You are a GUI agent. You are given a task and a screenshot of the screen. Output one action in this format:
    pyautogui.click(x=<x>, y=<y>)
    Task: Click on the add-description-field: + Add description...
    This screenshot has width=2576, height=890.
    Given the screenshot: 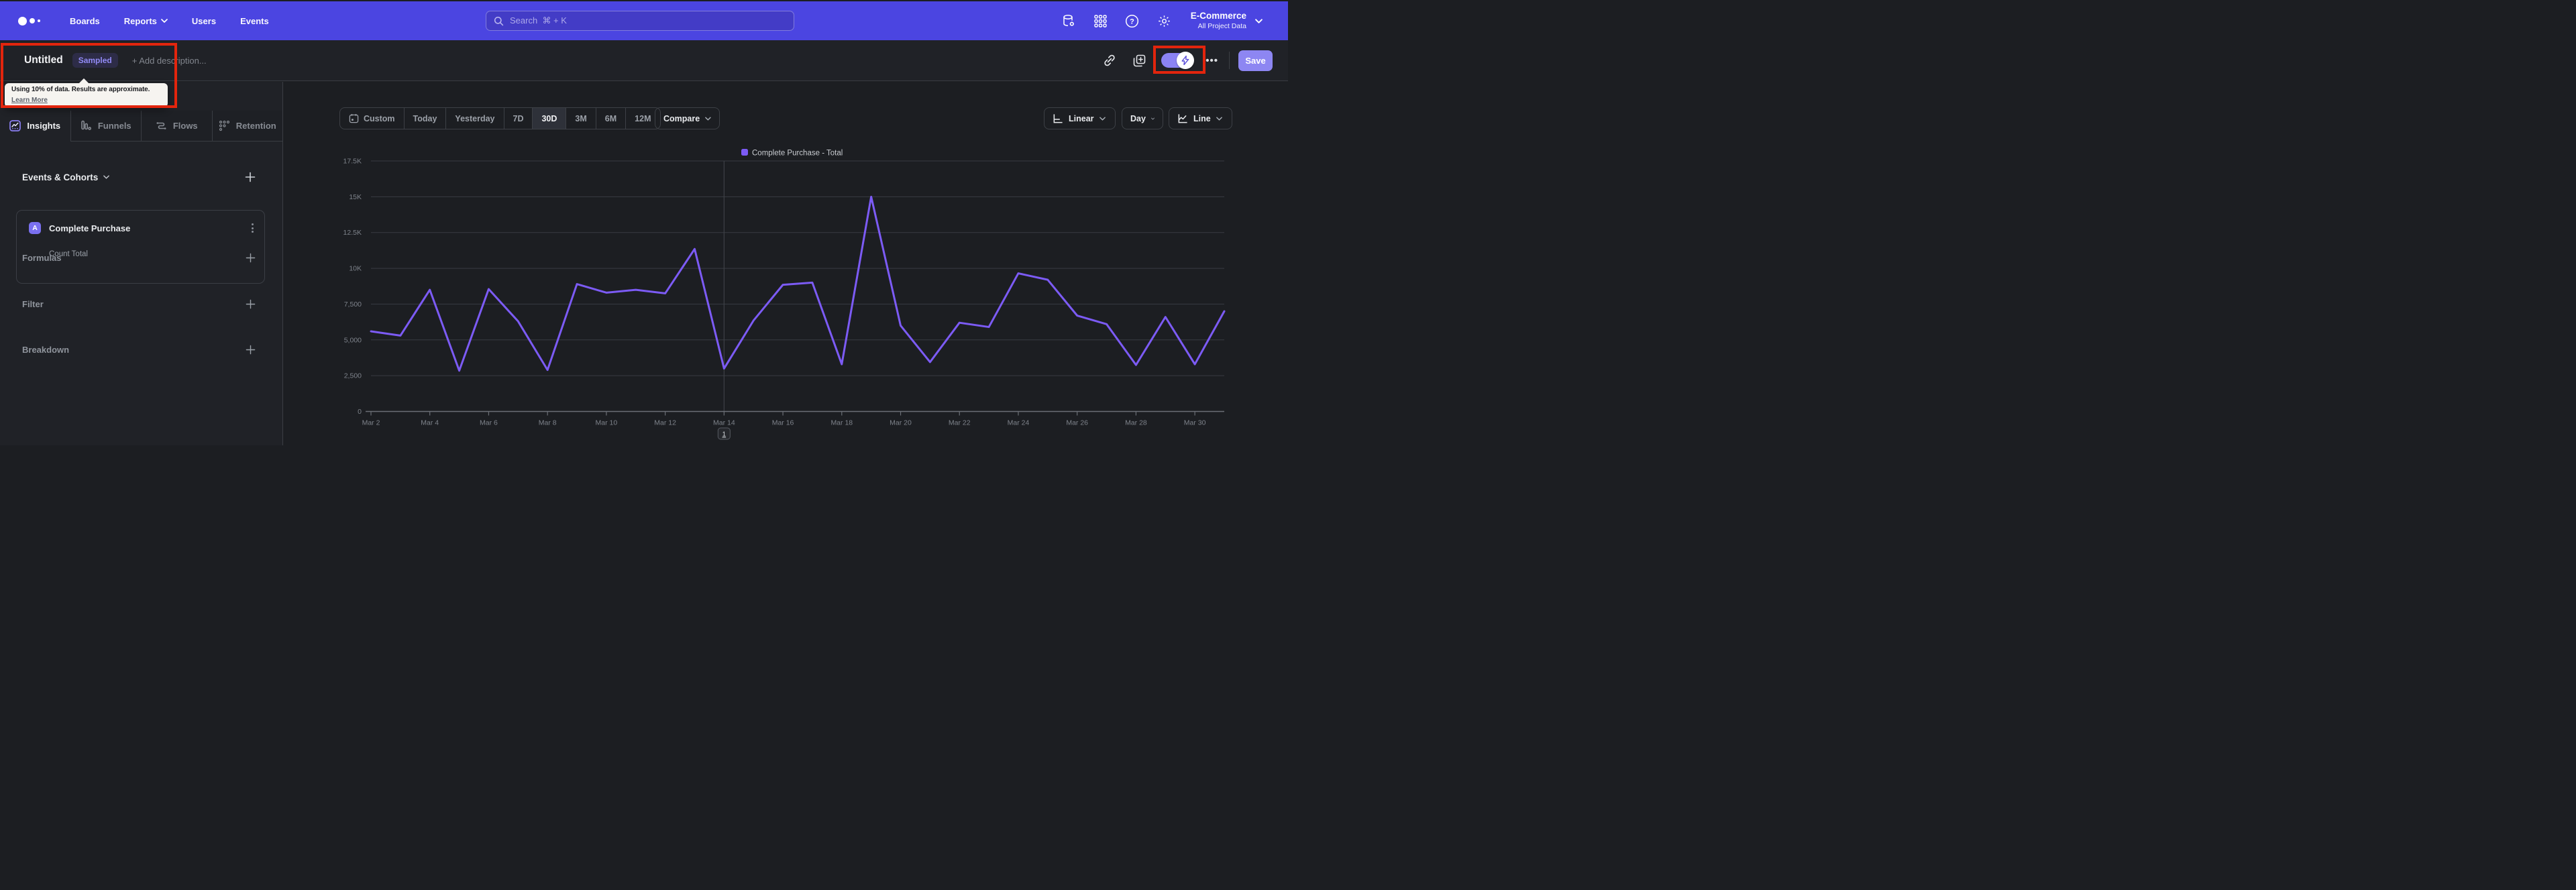 What is the action you would take?
    pyautogui.click(x=169, y=61)
    